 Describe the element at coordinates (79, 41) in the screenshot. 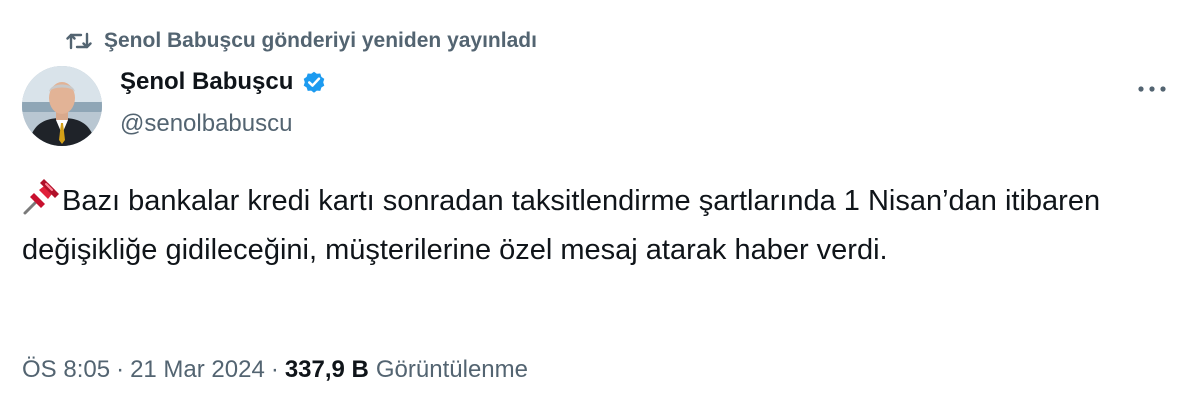

I see `retweet-icon` at that location.